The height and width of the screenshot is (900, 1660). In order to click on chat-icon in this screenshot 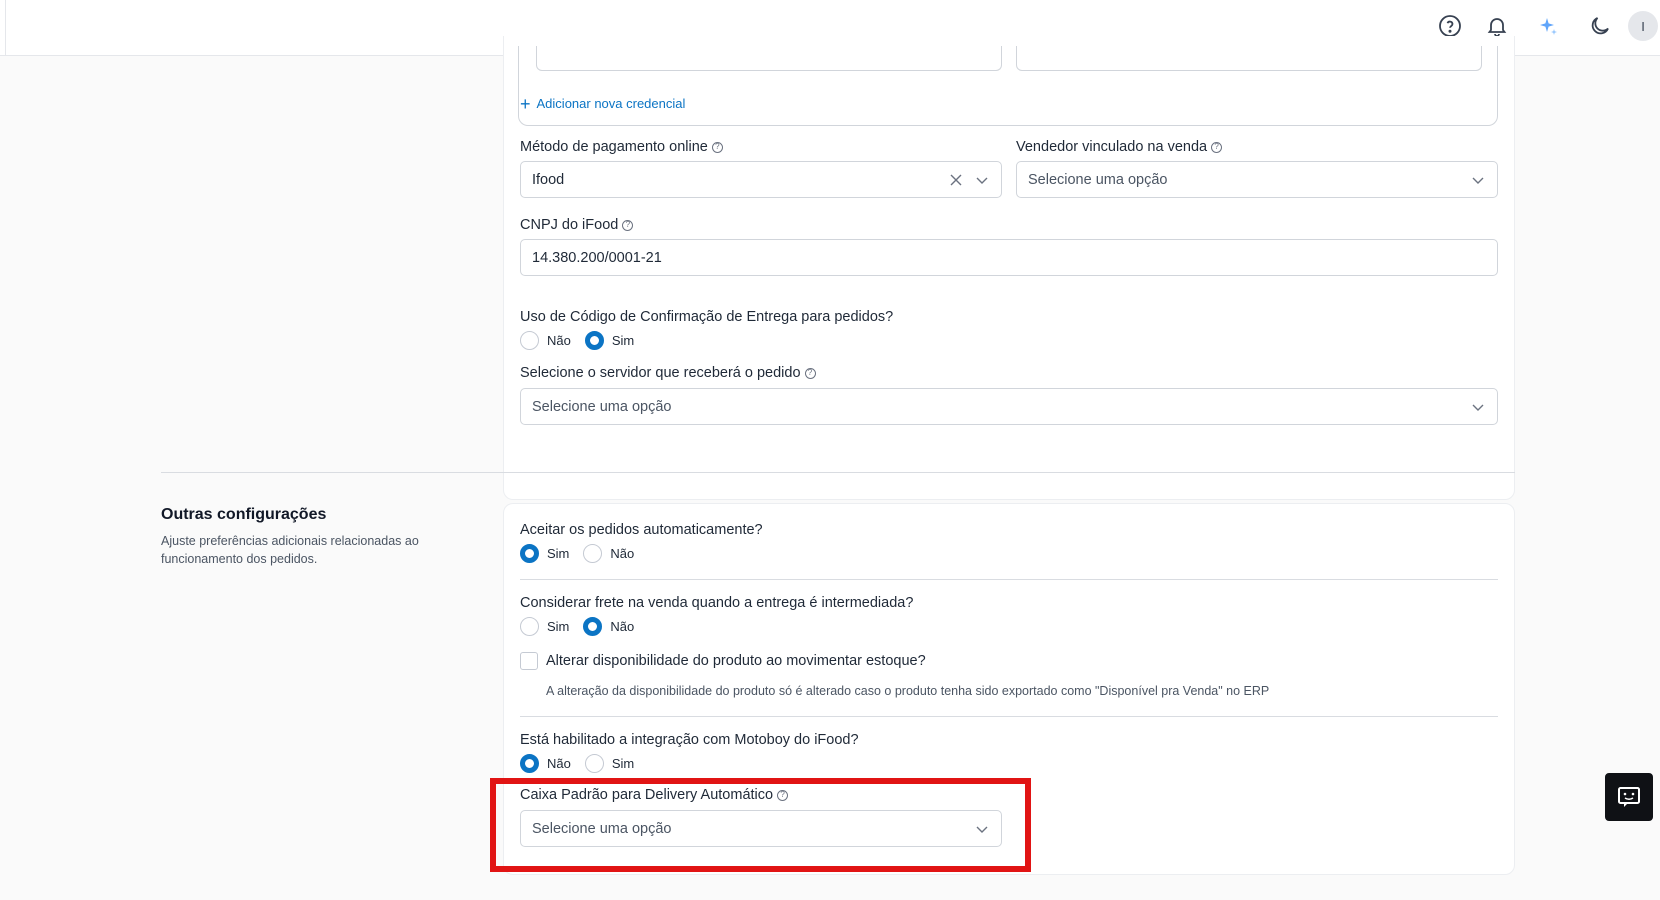, I will do `click(1629, 797)`.